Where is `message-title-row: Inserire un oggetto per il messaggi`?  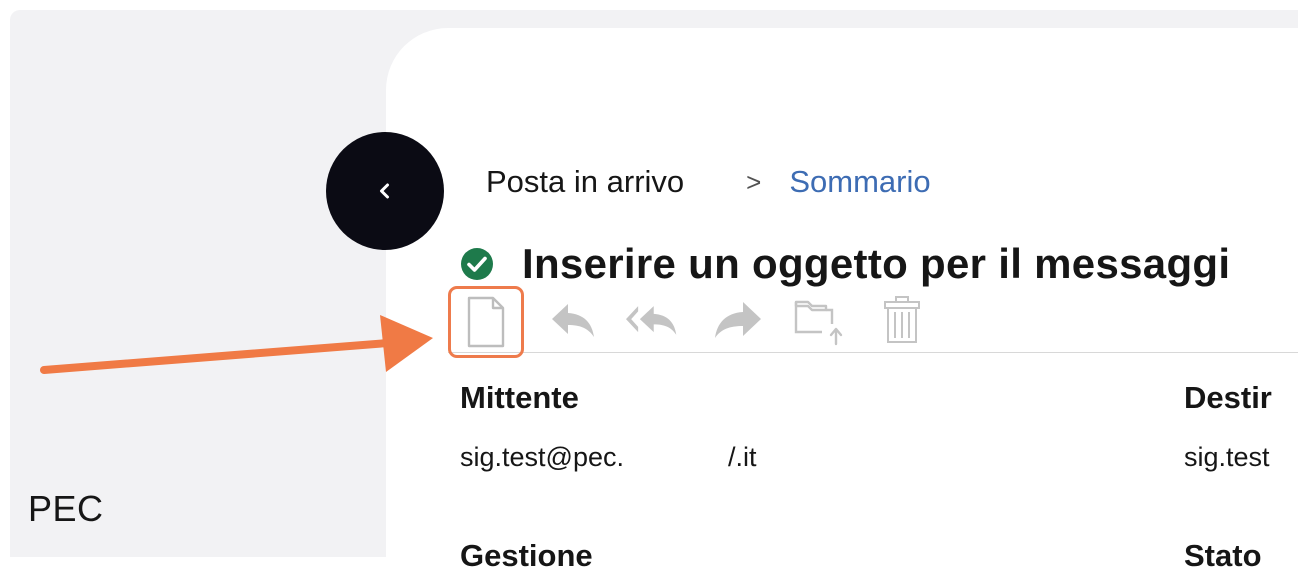 message-title-row: Inserire un oggetto per il messaggi is located at coordinates (879, 264).